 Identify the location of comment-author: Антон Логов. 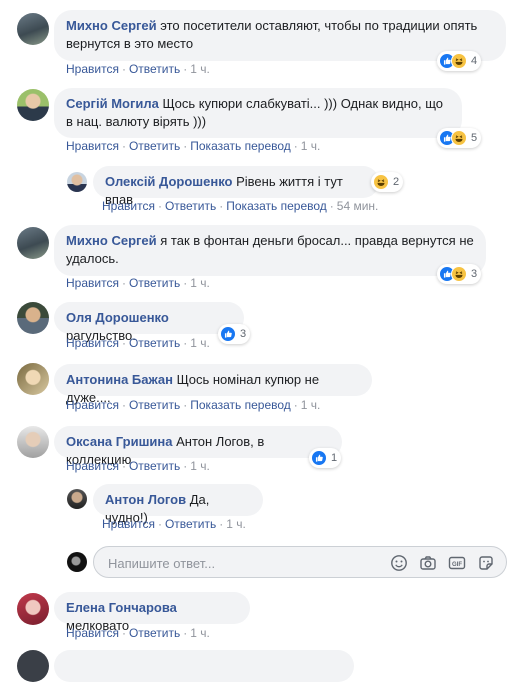
(145, 499).